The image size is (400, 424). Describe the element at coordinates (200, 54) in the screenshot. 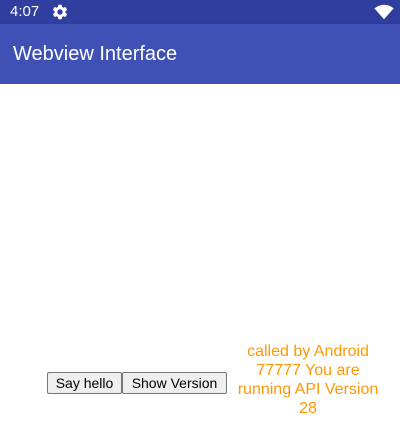

I see `app-bar: Webview Interface` at that location.